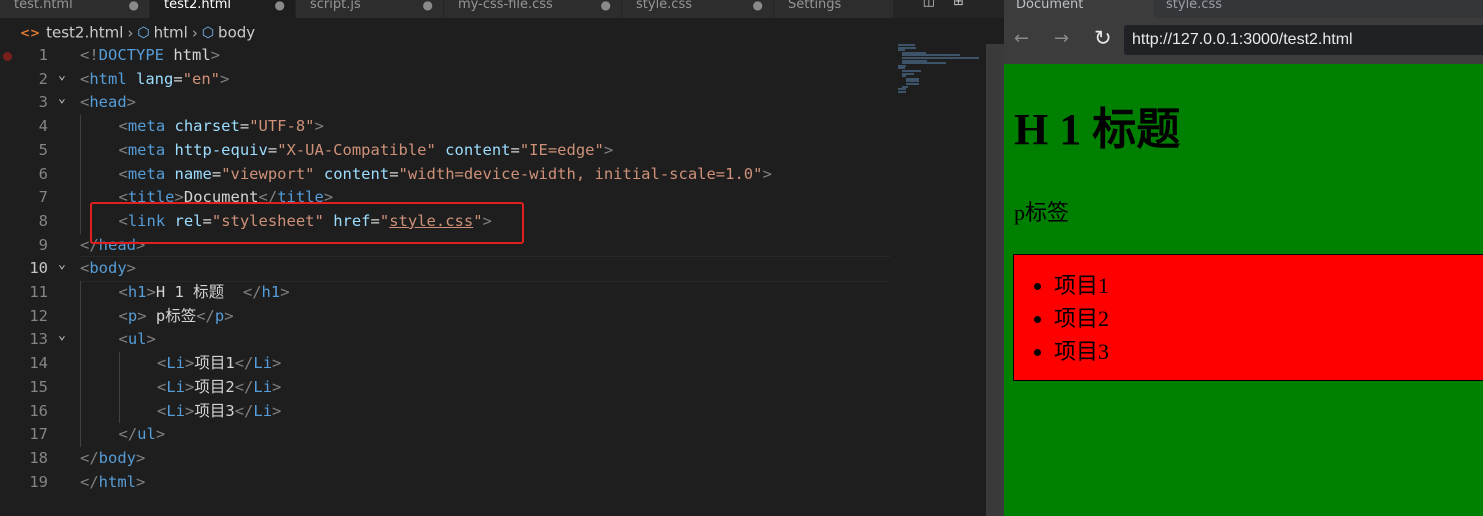  What do you see at coordinates (38, 434) in the screenshot?
I see `line-number: 17` at bounding box center [38, 434].